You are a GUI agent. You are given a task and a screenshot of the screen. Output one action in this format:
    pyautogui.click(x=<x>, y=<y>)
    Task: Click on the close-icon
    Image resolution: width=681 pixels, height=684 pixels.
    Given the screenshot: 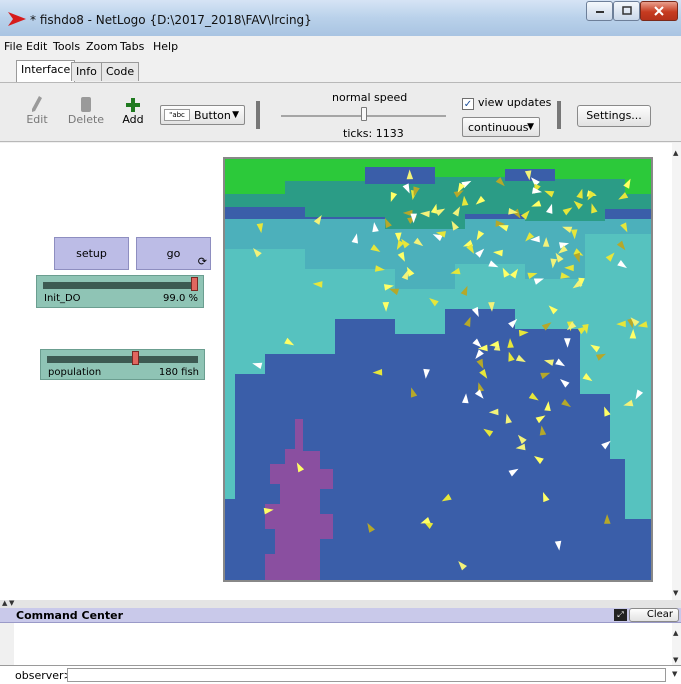 What is the action you would take?
    pyautogui.click(x=659, y=11)
    